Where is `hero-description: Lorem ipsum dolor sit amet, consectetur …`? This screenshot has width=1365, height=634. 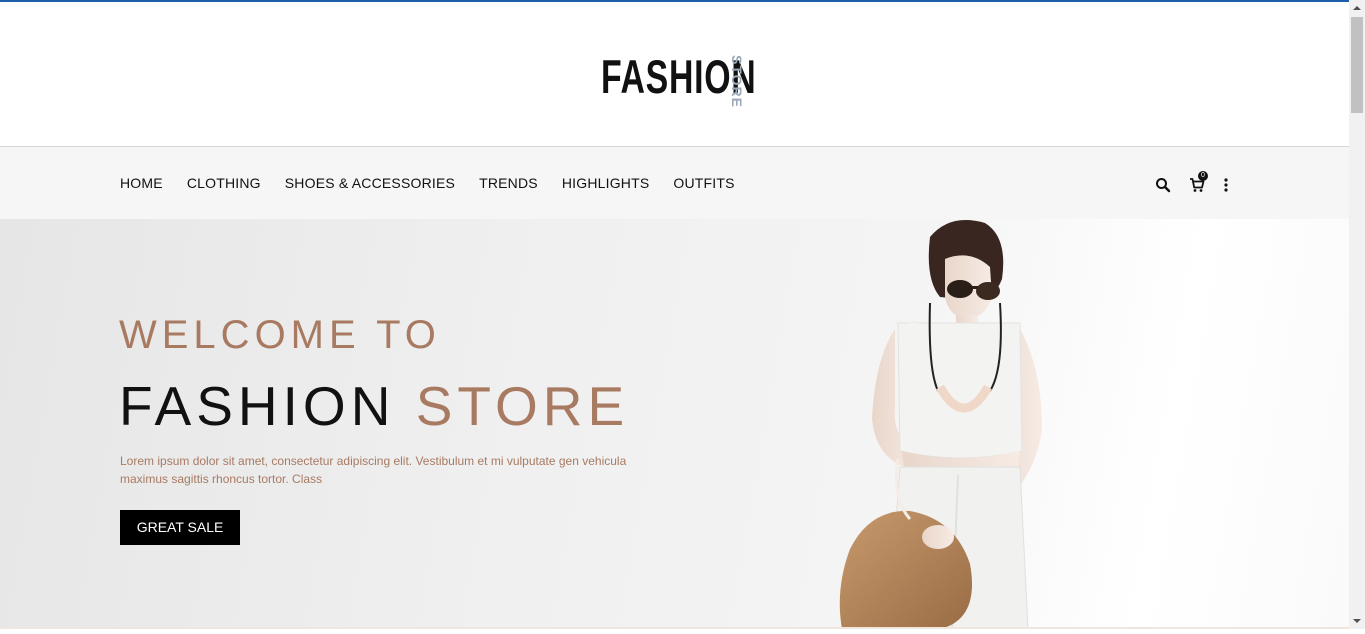
hero-description: Lorem ipsum dolor sit amet, consectetur … is located at coordinates (373, 470).